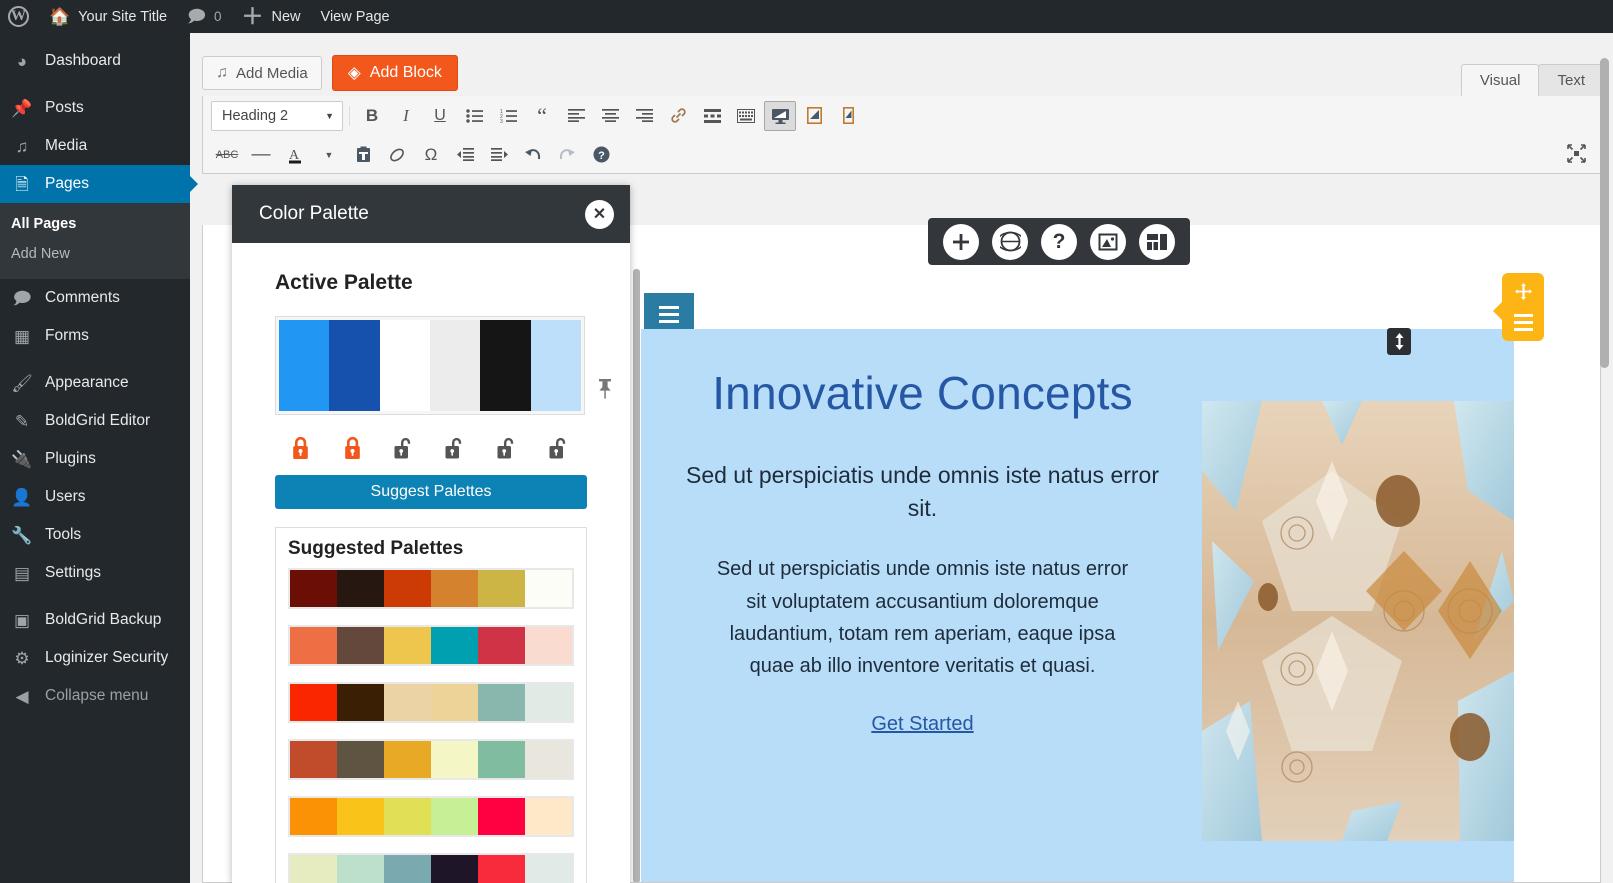  Describe the element at coordinates (372, 116) in the screenshot. I see `bold-button: B` at that location.